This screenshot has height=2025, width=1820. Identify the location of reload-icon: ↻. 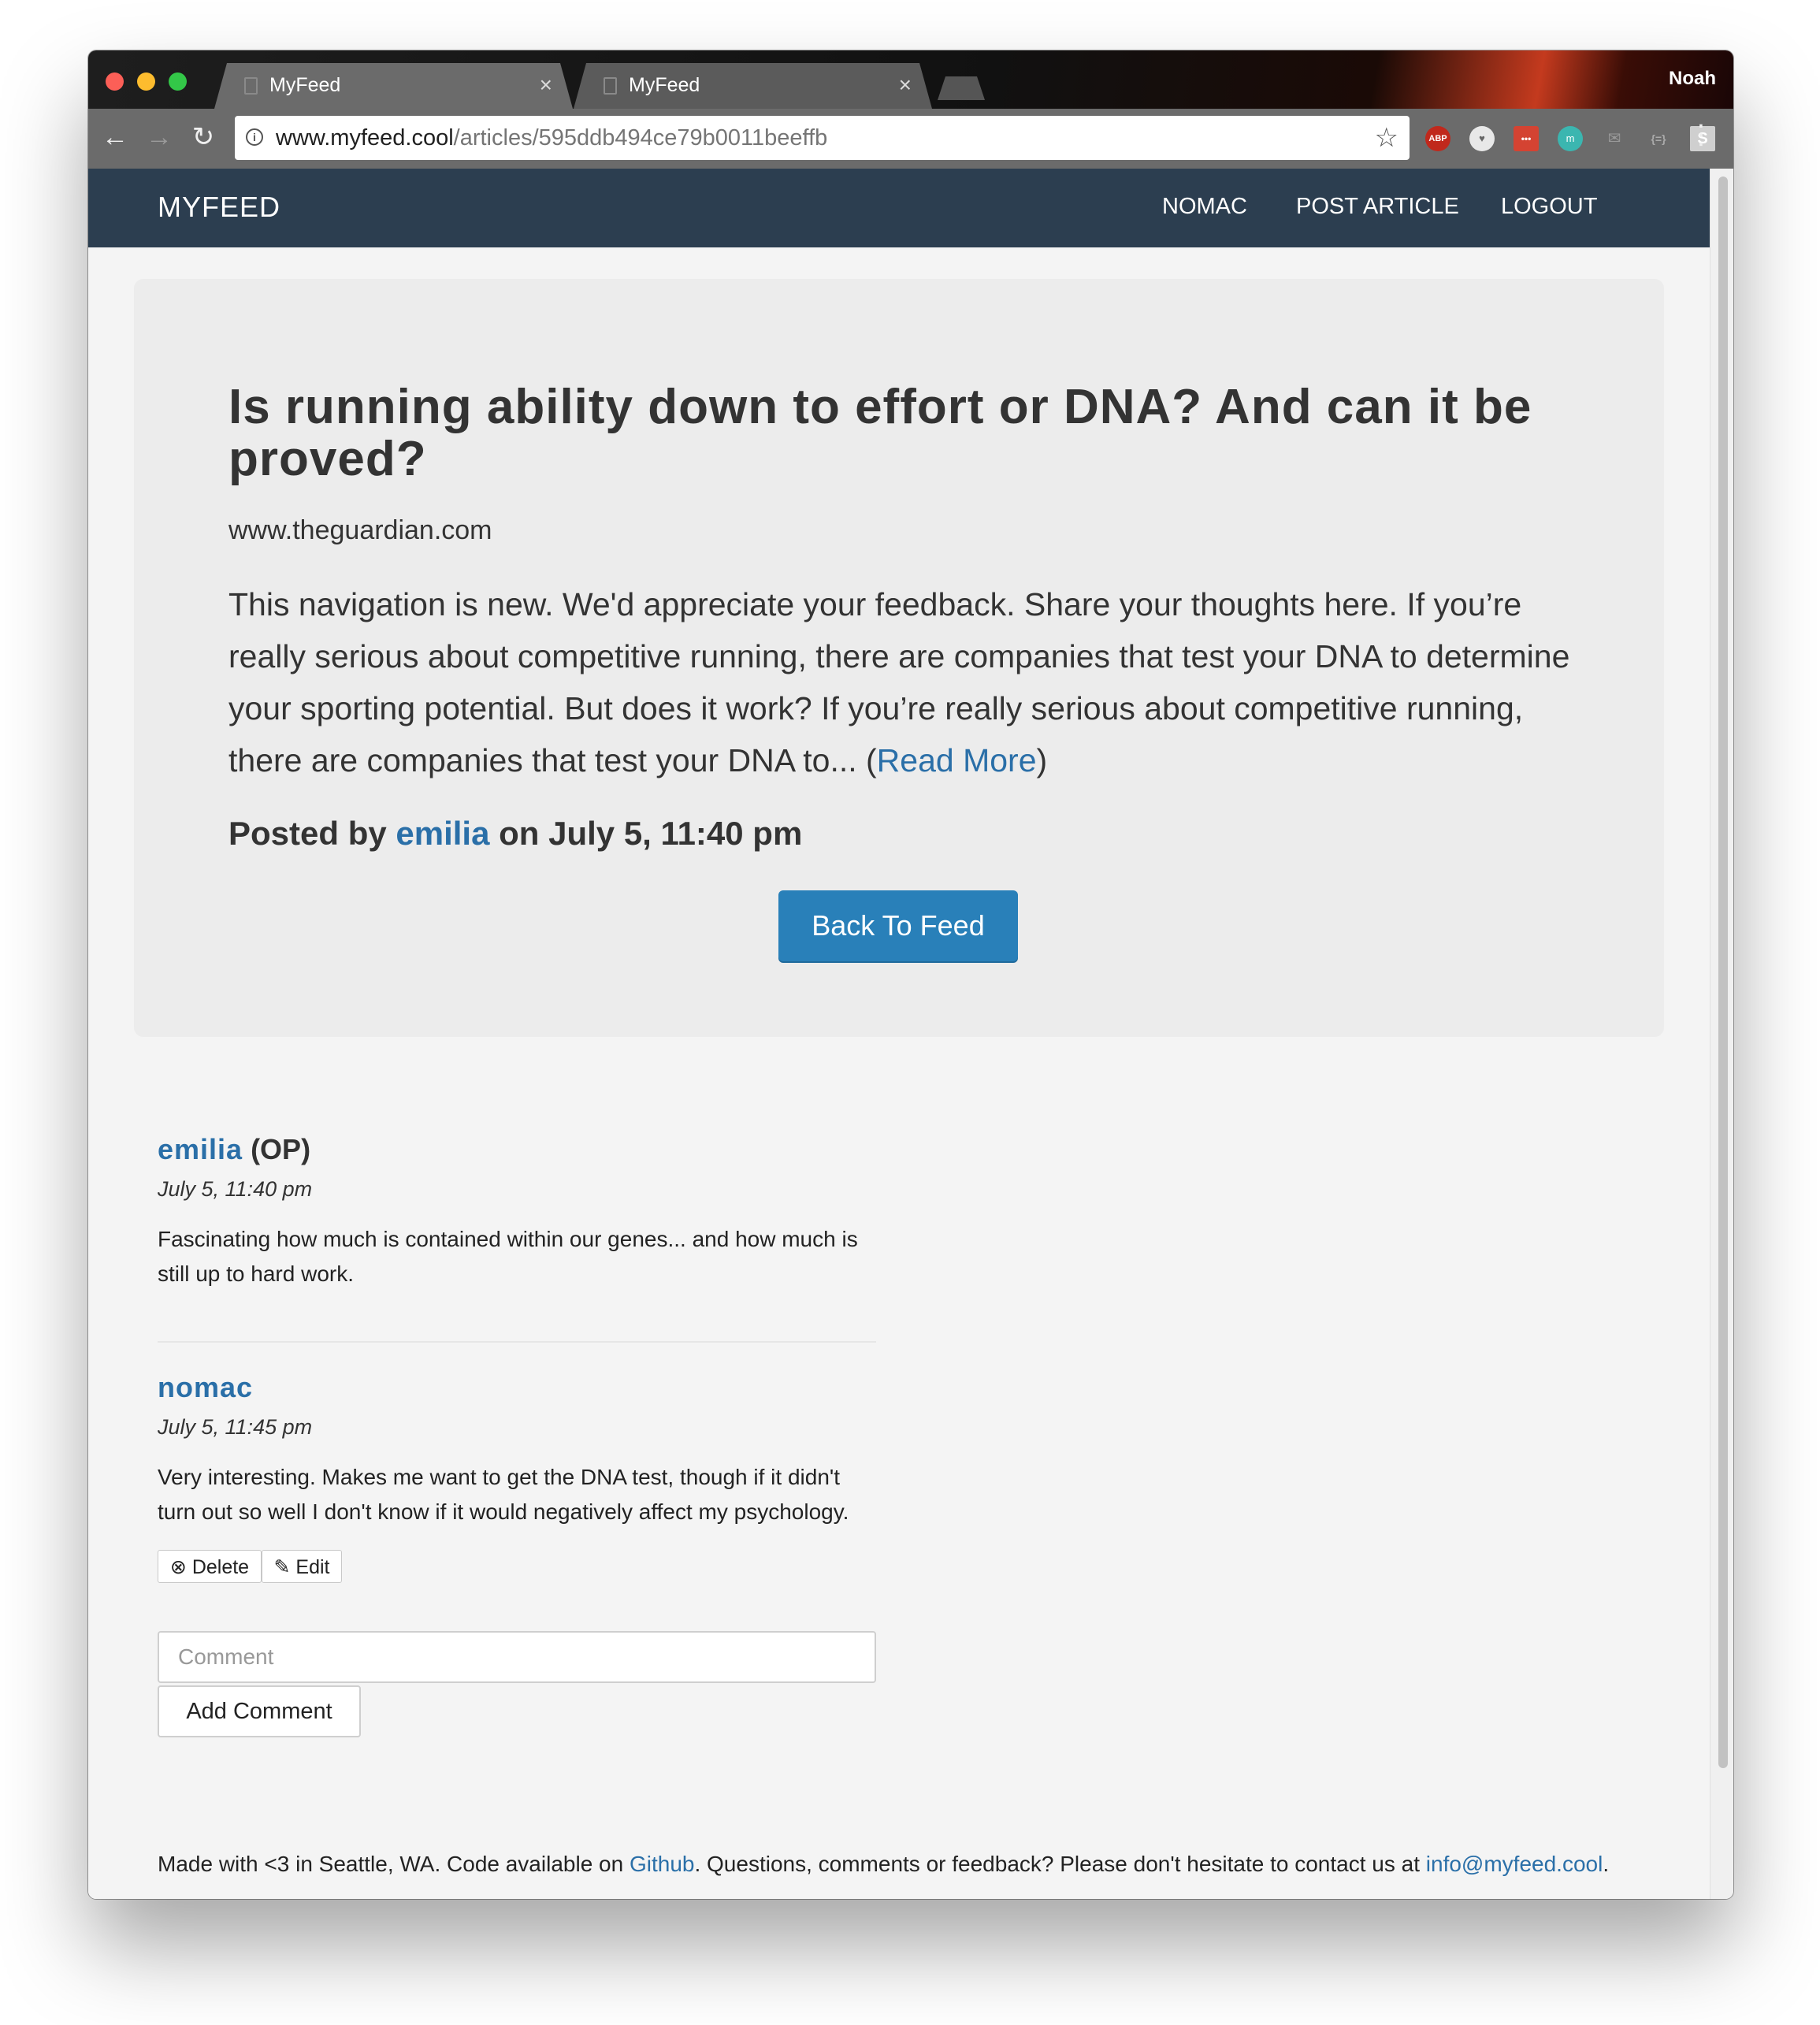
(203, 137).